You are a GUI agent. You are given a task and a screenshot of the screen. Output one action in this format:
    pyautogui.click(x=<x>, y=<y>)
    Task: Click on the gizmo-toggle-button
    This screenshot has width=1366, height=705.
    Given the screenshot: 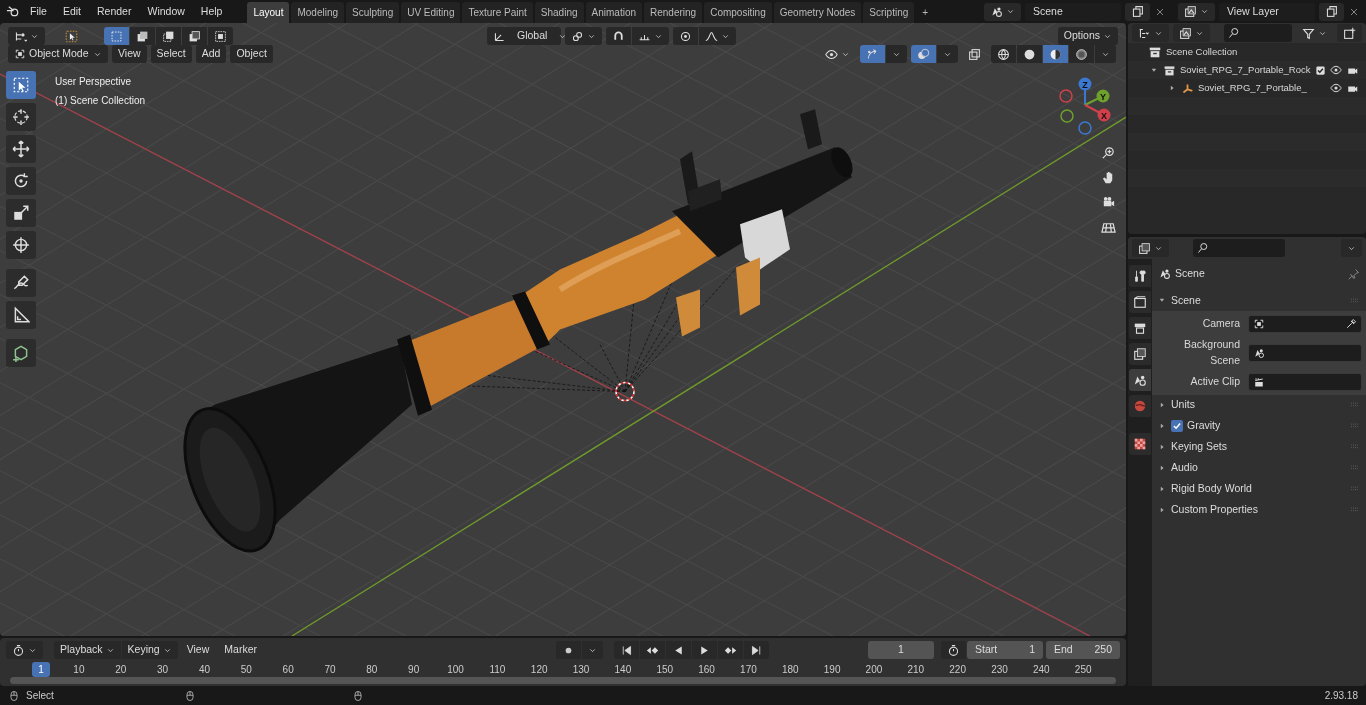 What is the action you would take?
    pyautogui.click(x=872, y=54)
    